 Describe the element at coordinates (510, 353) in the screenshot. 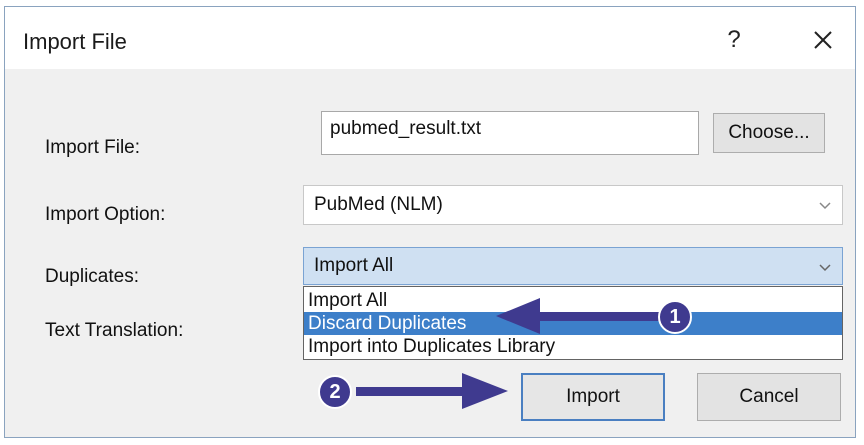

I see `annotation-arrows` at that location.